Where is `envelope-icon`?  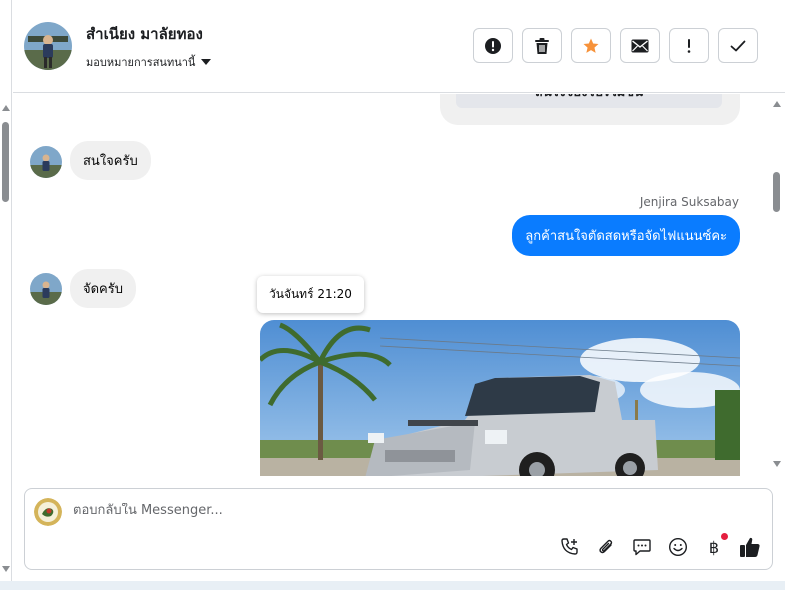
envelope-icon is located at coordinates (640, 45).